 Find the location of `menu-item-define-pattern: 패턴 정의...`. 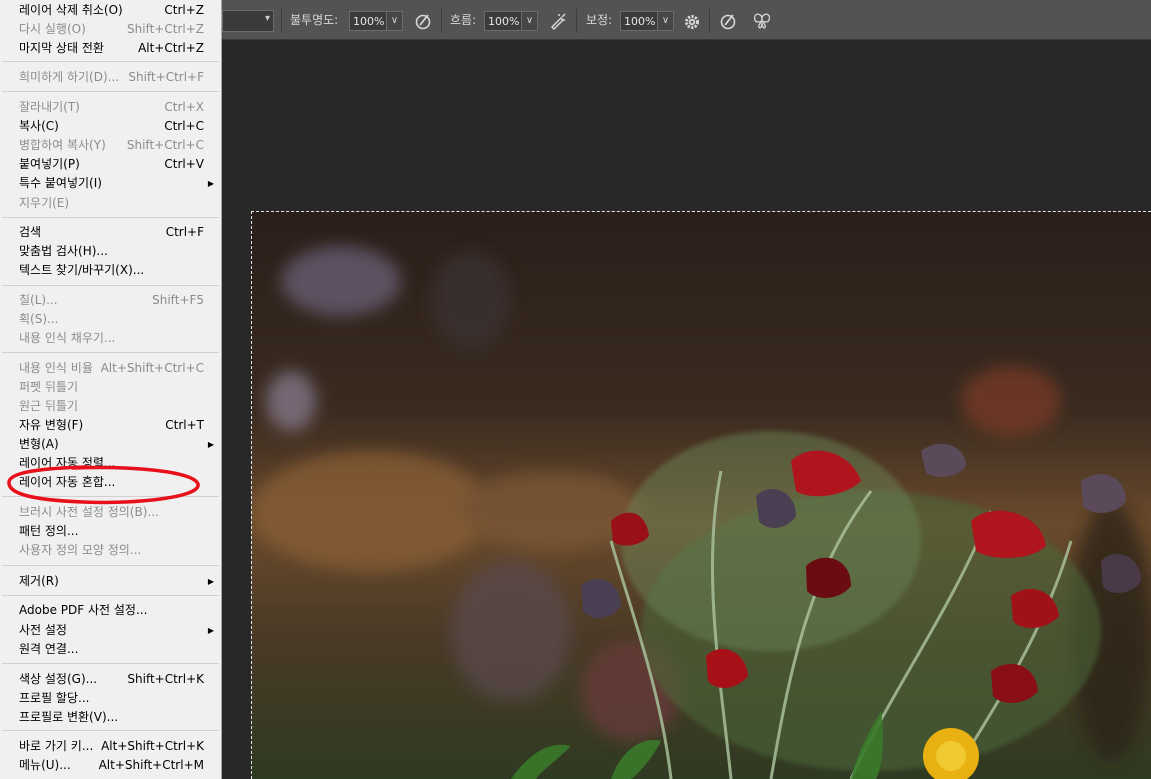

menu-item-define-pattern: 패턴 정의... is located at coordinates (110, 531).